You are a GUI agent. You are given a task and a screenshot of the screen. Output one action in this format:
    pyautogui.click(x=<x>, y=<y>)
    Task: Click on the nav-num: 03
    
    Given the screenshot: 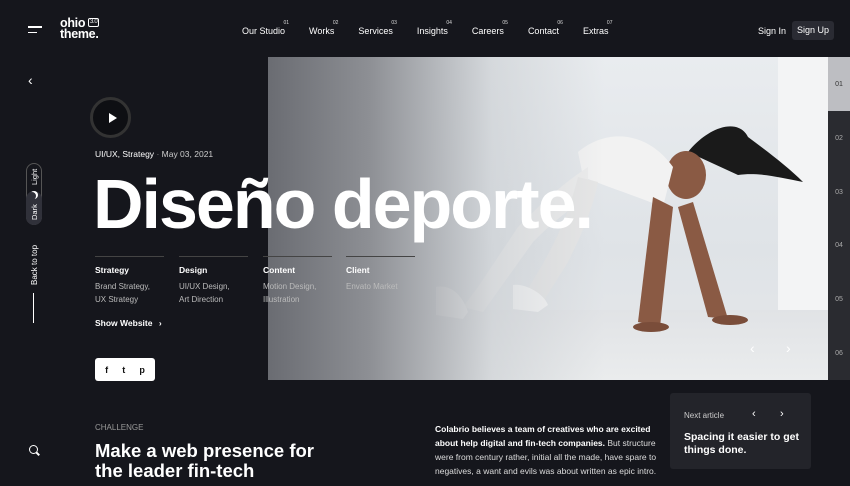 What is the action you would take?
    pyautogui.click(x=394, y=23)
    